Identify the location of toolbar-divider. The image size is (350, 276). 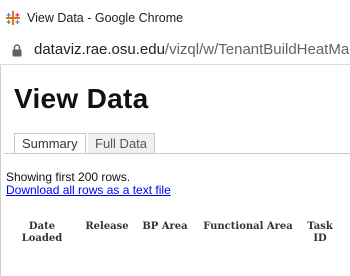
(175, 64).